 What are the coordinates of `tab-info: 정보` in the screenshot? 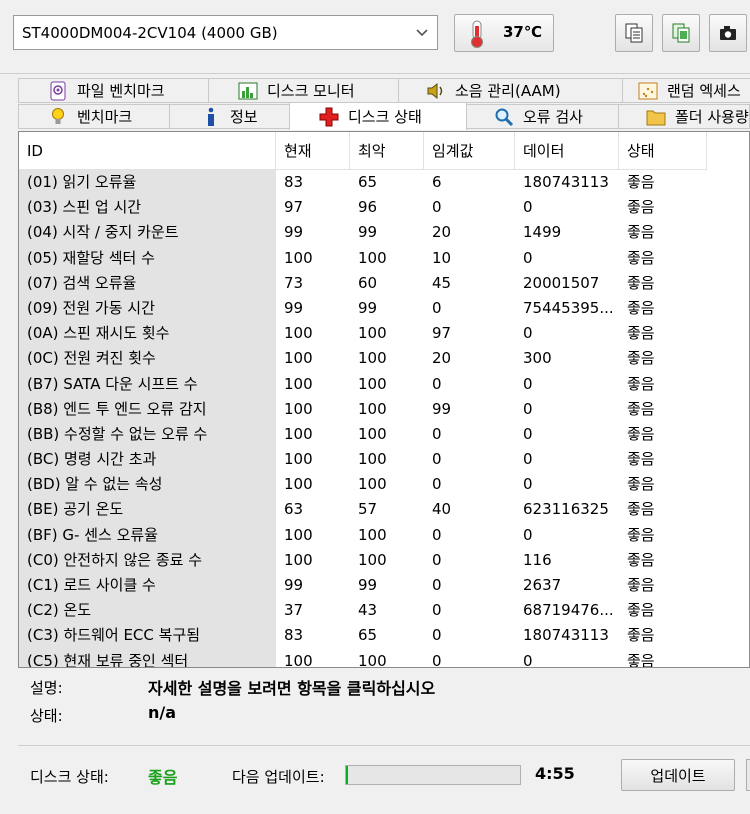 It's located at (229, 116).